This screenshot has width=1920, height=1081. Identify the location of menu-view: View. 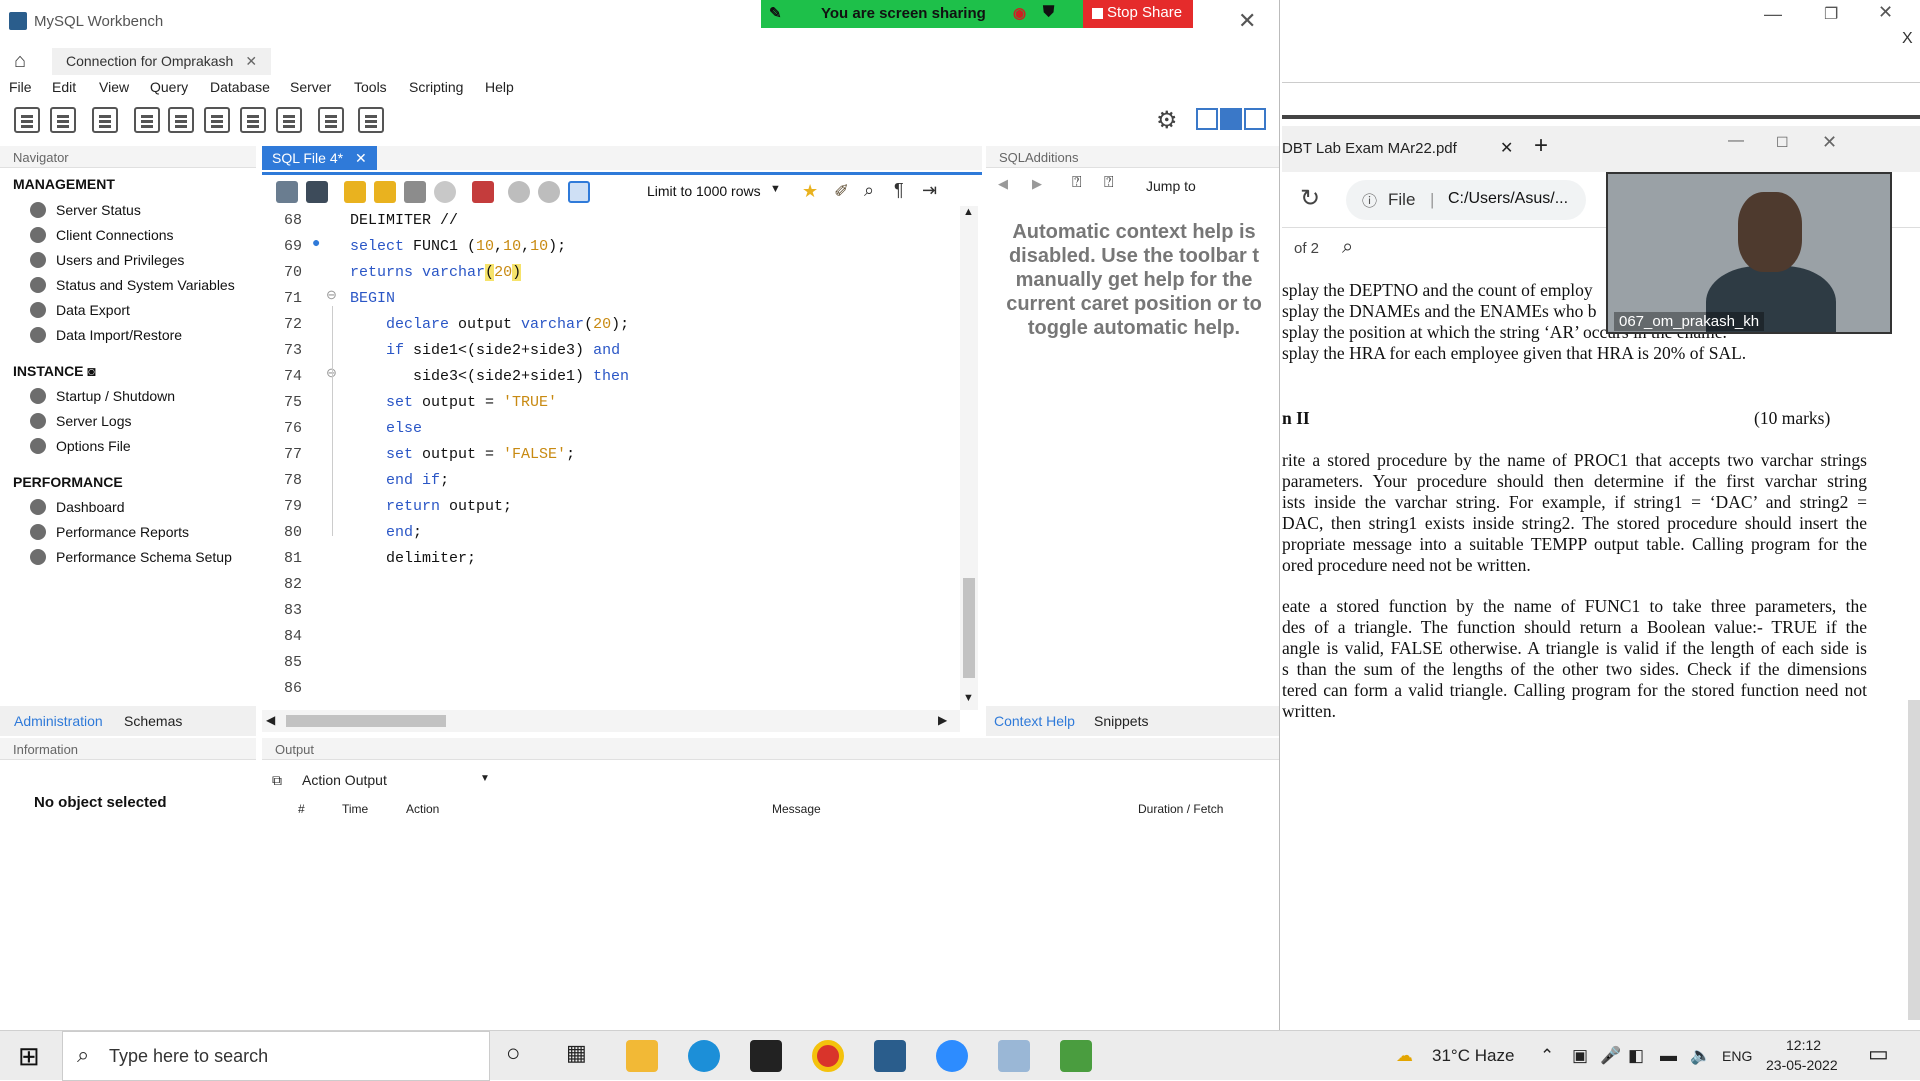
(114, 87).